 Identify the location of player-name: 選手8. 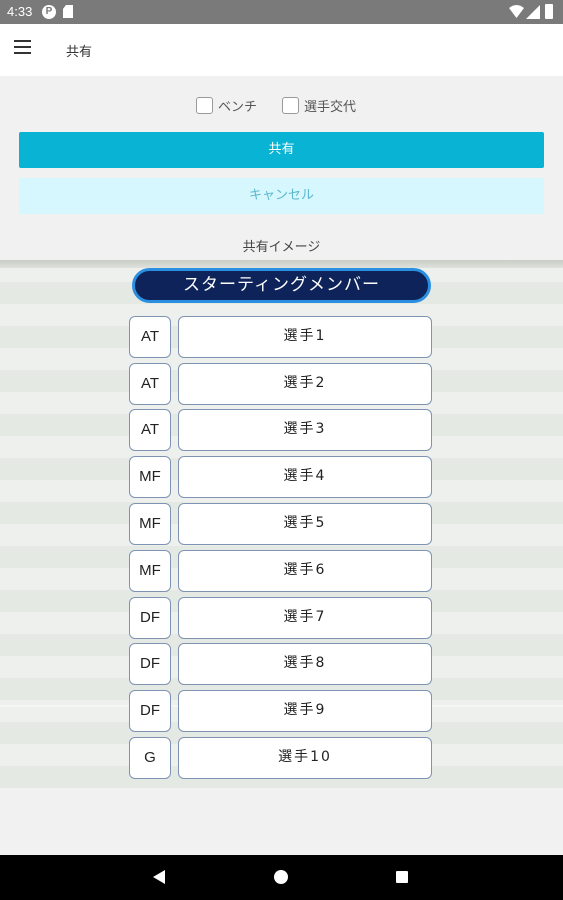
(305, 664).